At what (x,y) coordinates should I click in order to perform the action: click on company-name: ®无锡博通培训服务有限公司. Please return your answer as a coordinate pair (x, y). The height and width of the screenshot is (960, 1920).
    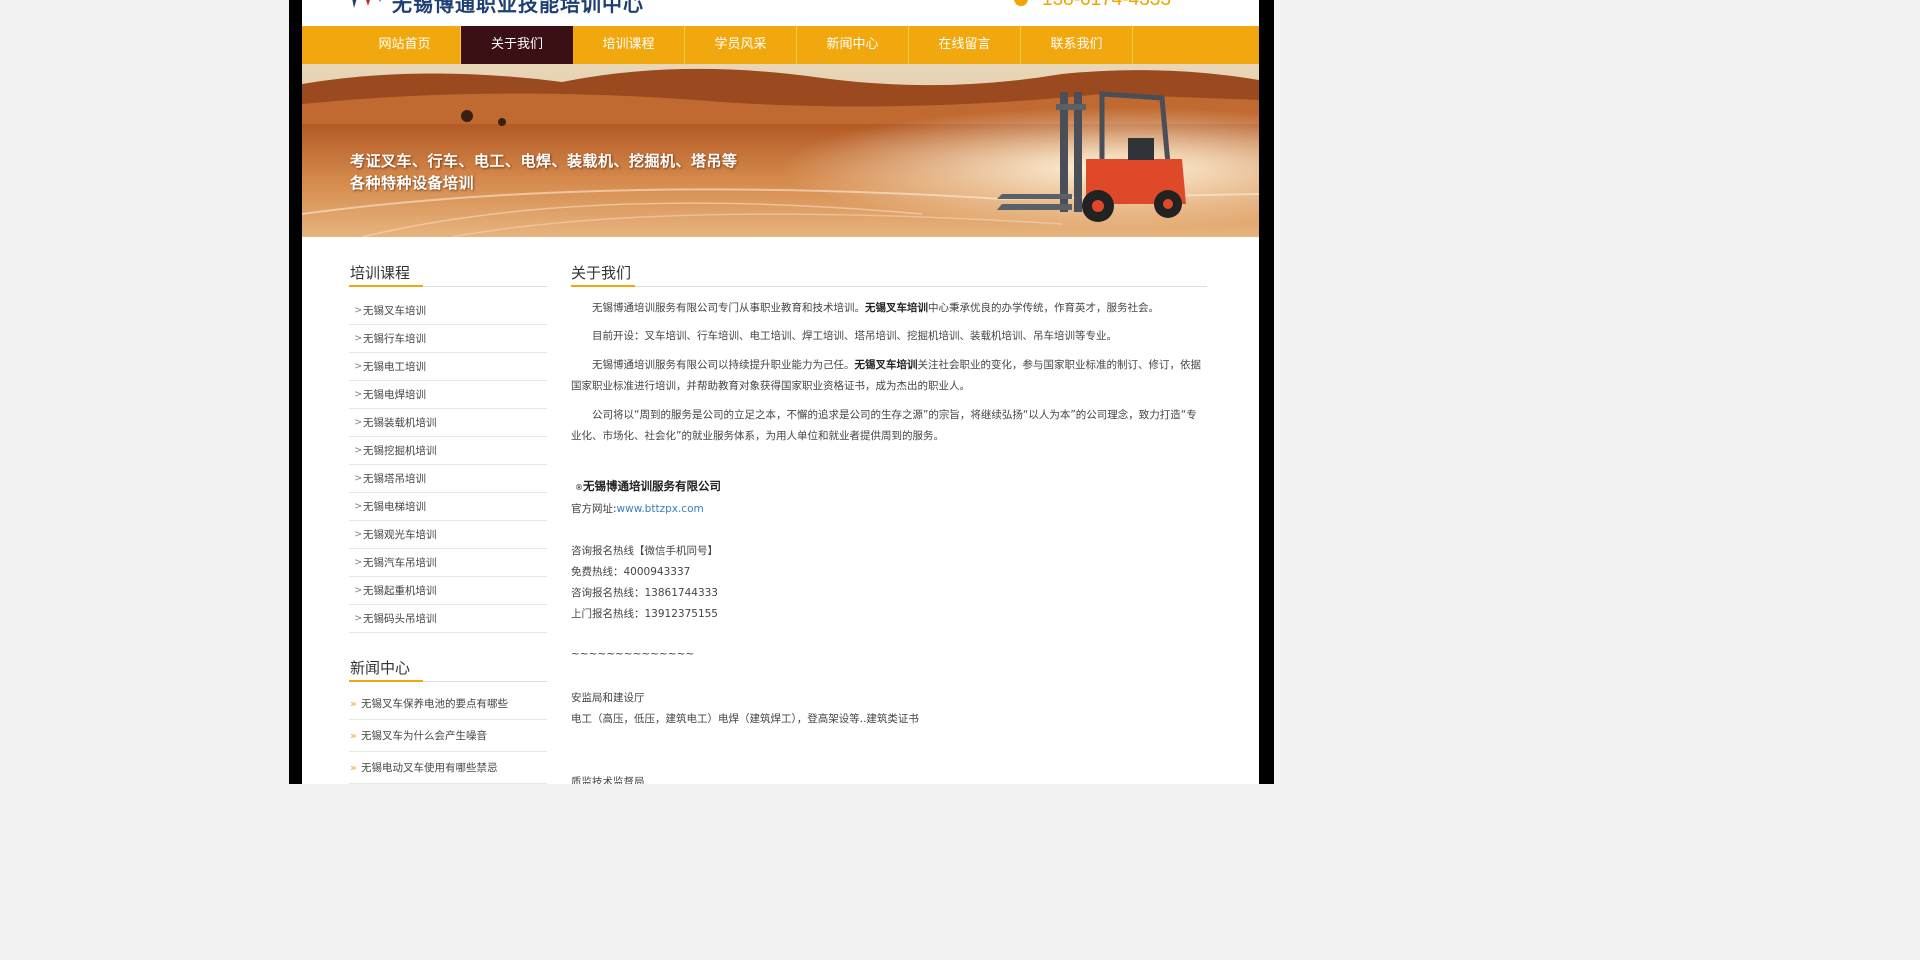
    Looking at the image, I should click on (648, 486).